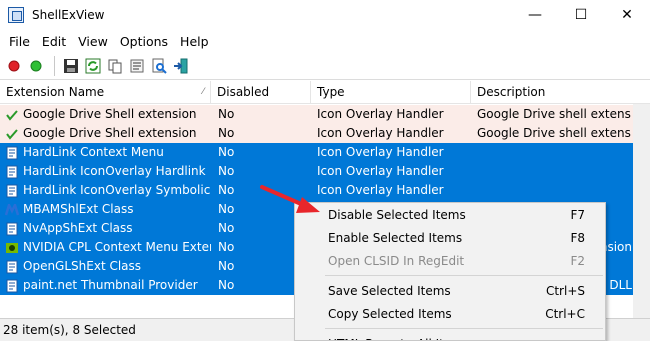  I want to click on properties-icon, so click(137, 66).